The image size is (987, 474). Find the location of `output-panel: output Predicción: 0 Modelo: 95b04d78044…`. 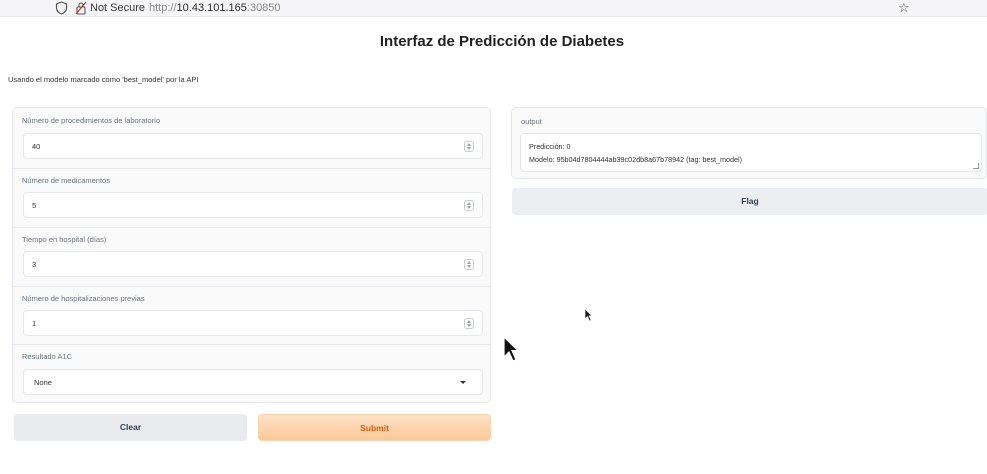

output-panel: output Predicción: 0 Modelo: 95b04d78044… is located at coordinates (749, 143).